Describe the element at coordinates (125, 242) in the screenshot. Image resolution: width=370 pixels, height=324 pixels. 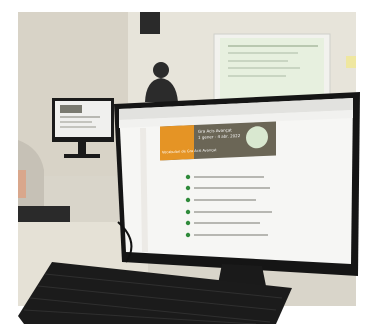
I see `cable` at that location.